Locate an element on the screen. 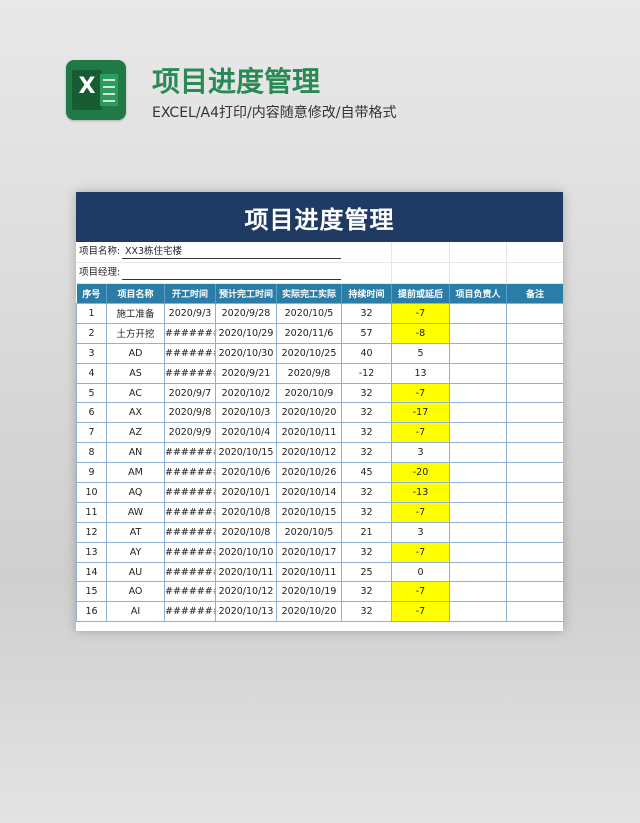 The image size is (640, 823). cell-actual-date: 2020/10/14 is located at coordinates (309, 492).